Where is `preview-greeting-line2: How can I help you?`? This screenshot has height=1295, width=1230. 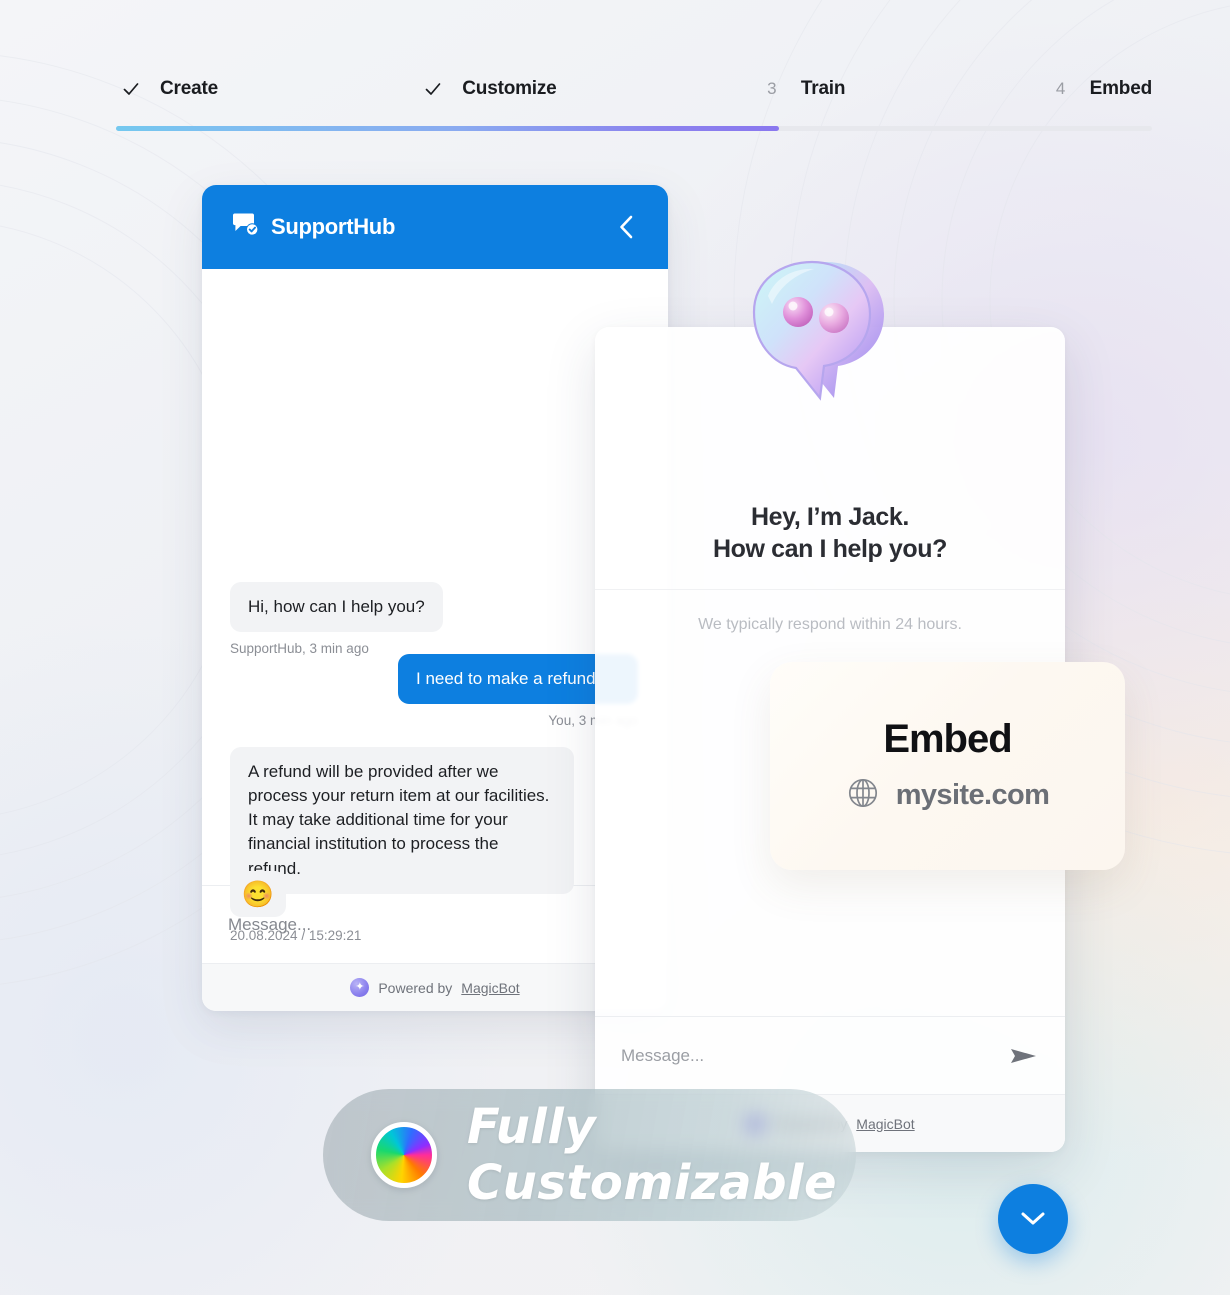 preview-greeting-line2: How can I help you? is located at coordinates (830, 549).